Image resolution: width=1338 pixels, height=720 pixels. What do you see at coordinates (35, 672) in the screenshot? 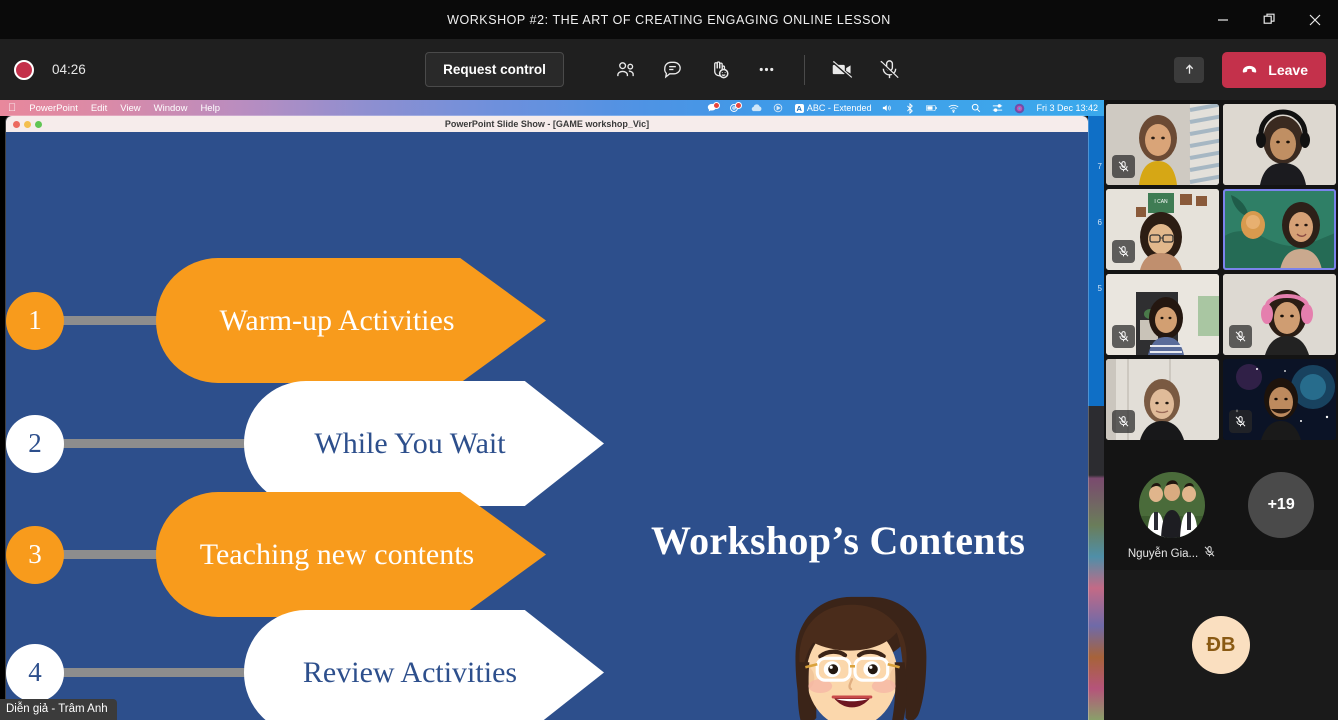
I see `agenda-number-4: 4` at bounding box center [35, 672].